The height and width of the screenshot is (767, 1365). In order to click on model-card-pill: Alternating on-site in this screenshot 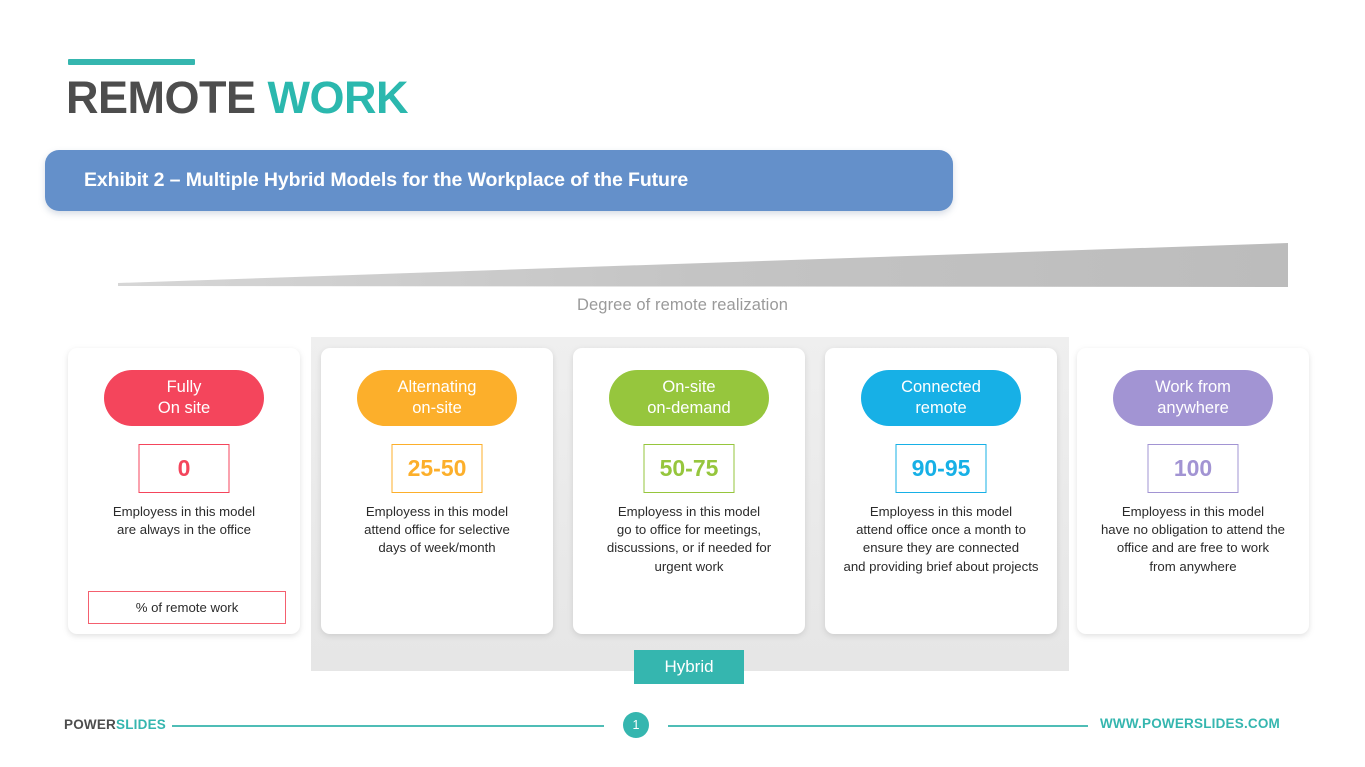, I will do `click(437, 398)`.